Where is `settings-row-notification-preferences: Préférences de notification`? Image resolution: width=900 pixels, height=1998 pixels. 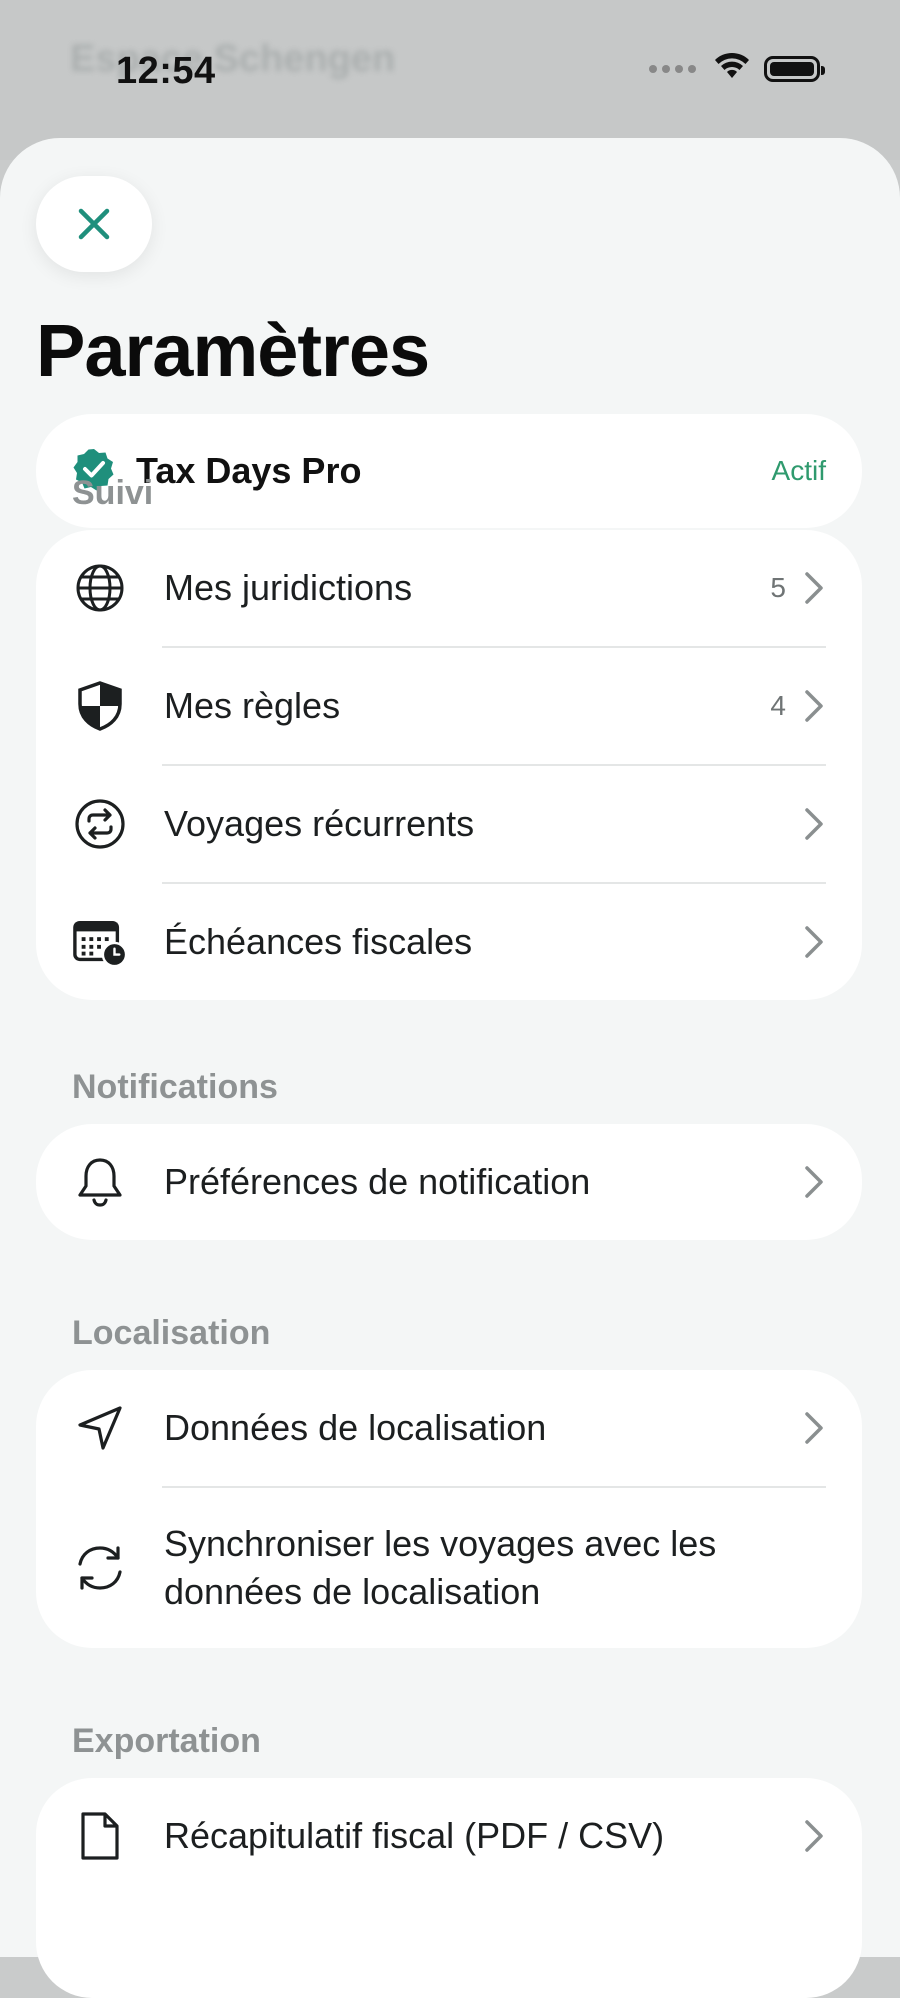 settings-row-notification-preferences: Préférences de notification is located at coordinates (449, 1182).